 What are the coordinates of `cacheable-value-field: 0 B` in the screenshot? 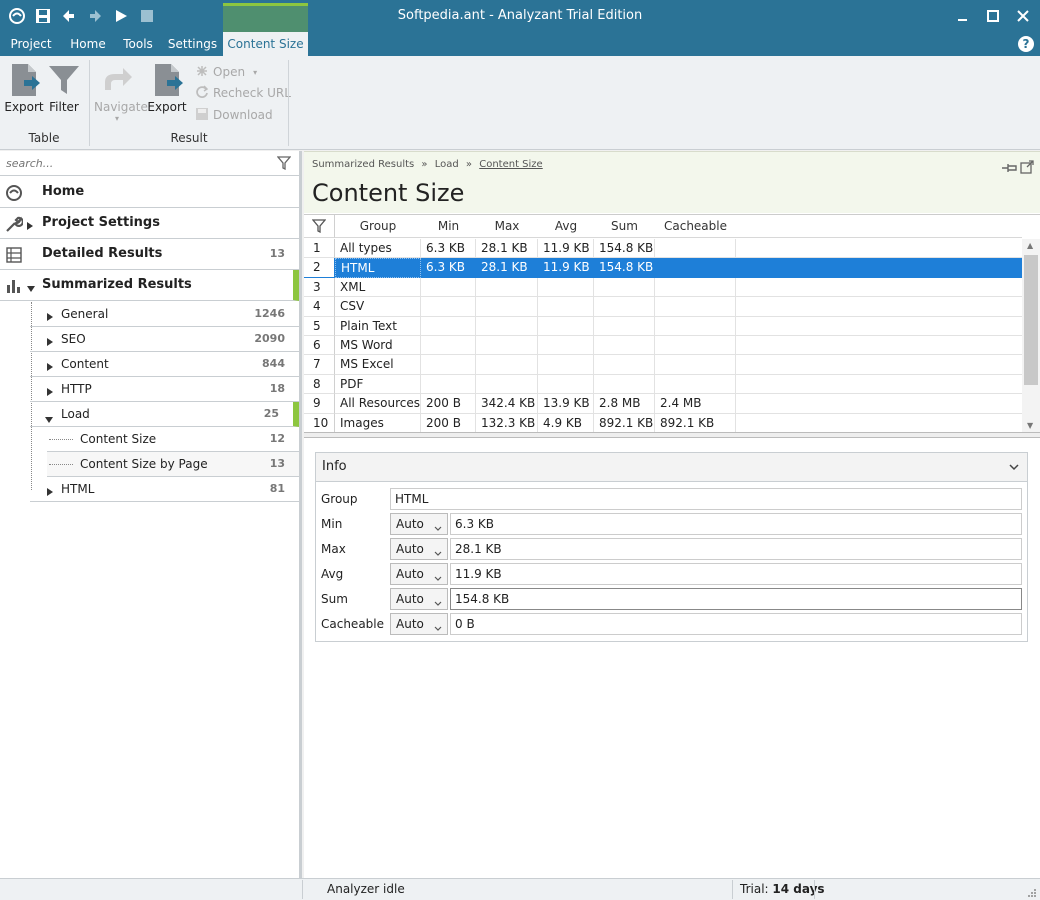 It's located at (736, 624).